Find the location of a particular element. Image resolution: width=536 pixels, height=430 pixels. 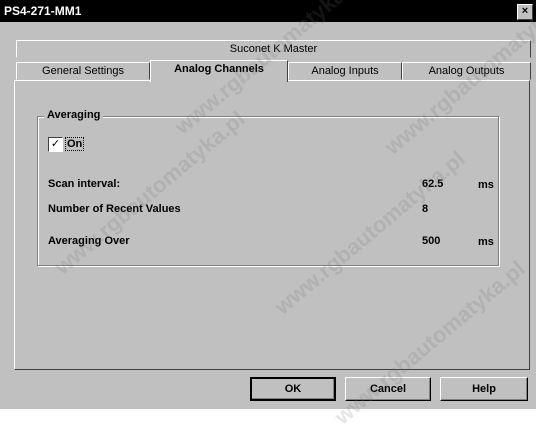

averaging-group-title: Averaging is located at coordinates (74, 115).